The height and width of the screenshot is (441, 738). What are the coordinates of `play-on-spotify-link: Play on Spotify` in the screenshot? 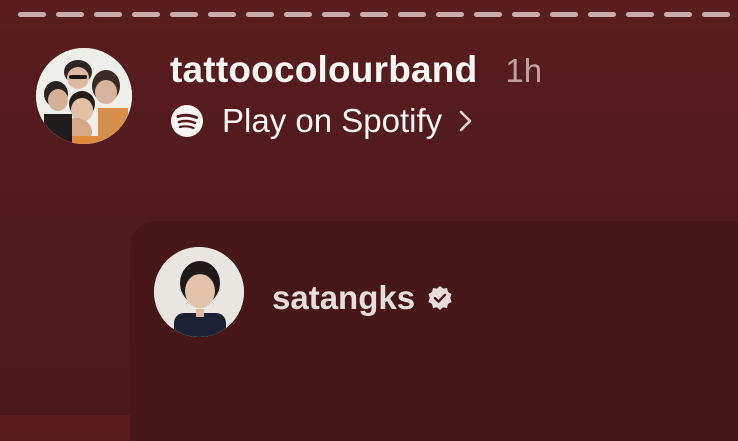 It's located at (356, 121).